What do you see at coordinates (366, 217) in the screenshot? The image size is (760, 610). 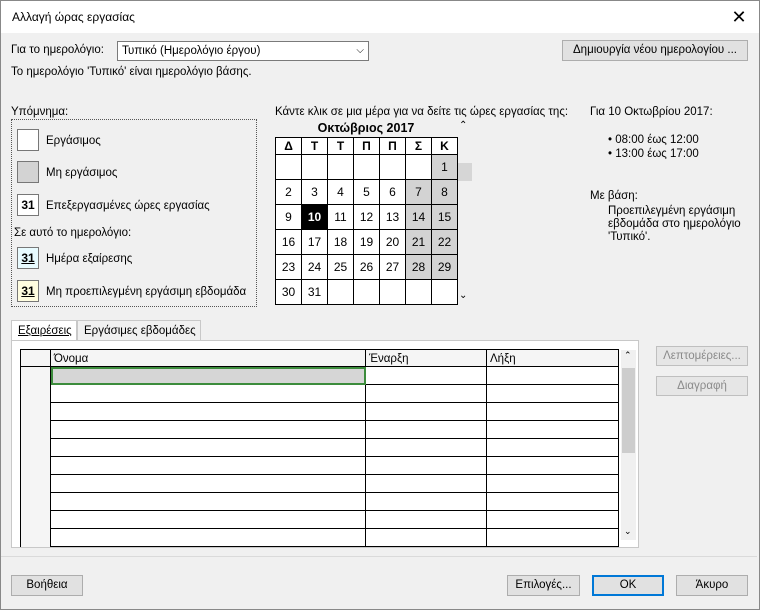 I see `calendar-day: 12` at bounding box center [366, 217].